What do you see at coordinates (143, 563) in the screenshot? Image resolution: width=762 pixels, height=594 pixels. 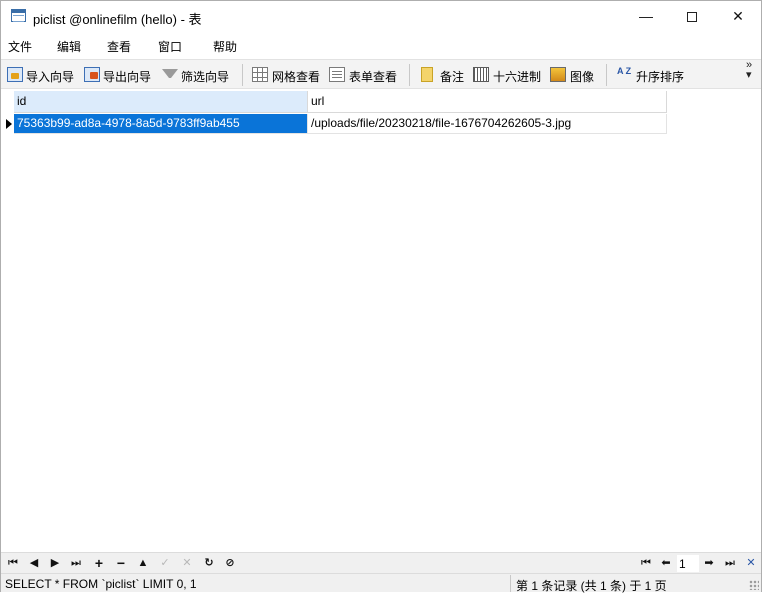 I see `move-up-icon: ▲` at bounding box center [143, 563].